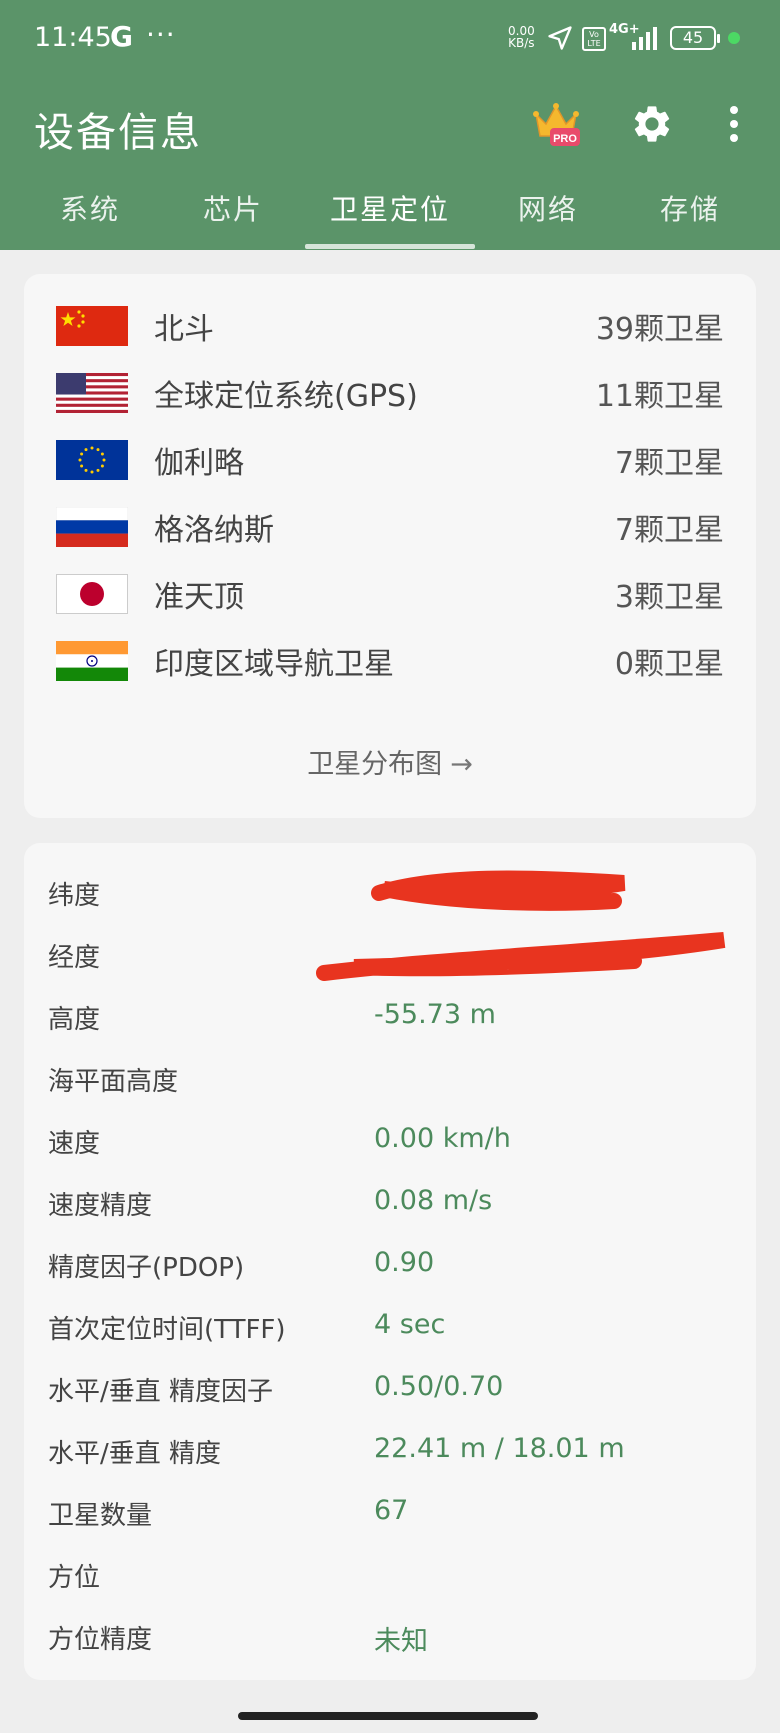  I want to click on satellite-map-label: 卫星分布图, so click(375, 764).